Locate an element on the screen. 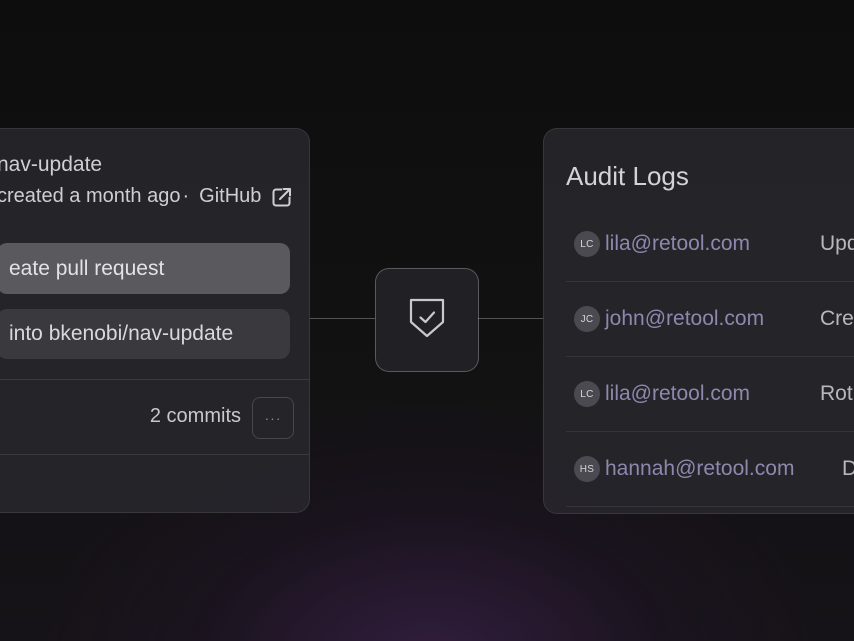 The height and width of the screenshot is (641, 854). log-user-email: hannah@retool.com is located at coordinates (699, 469).